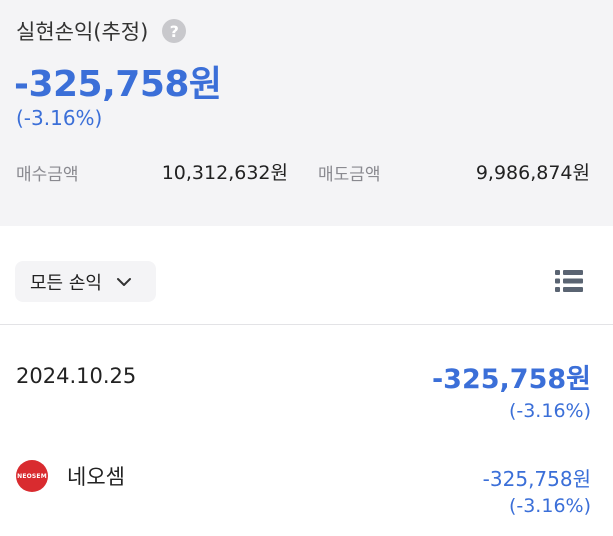 Image resolution: width=613 pixels, height=536 pixels. Describe the element at coordinates (224, 173) in the screenshot. I see `buy-amount-value: 10,312,632원` at that location.